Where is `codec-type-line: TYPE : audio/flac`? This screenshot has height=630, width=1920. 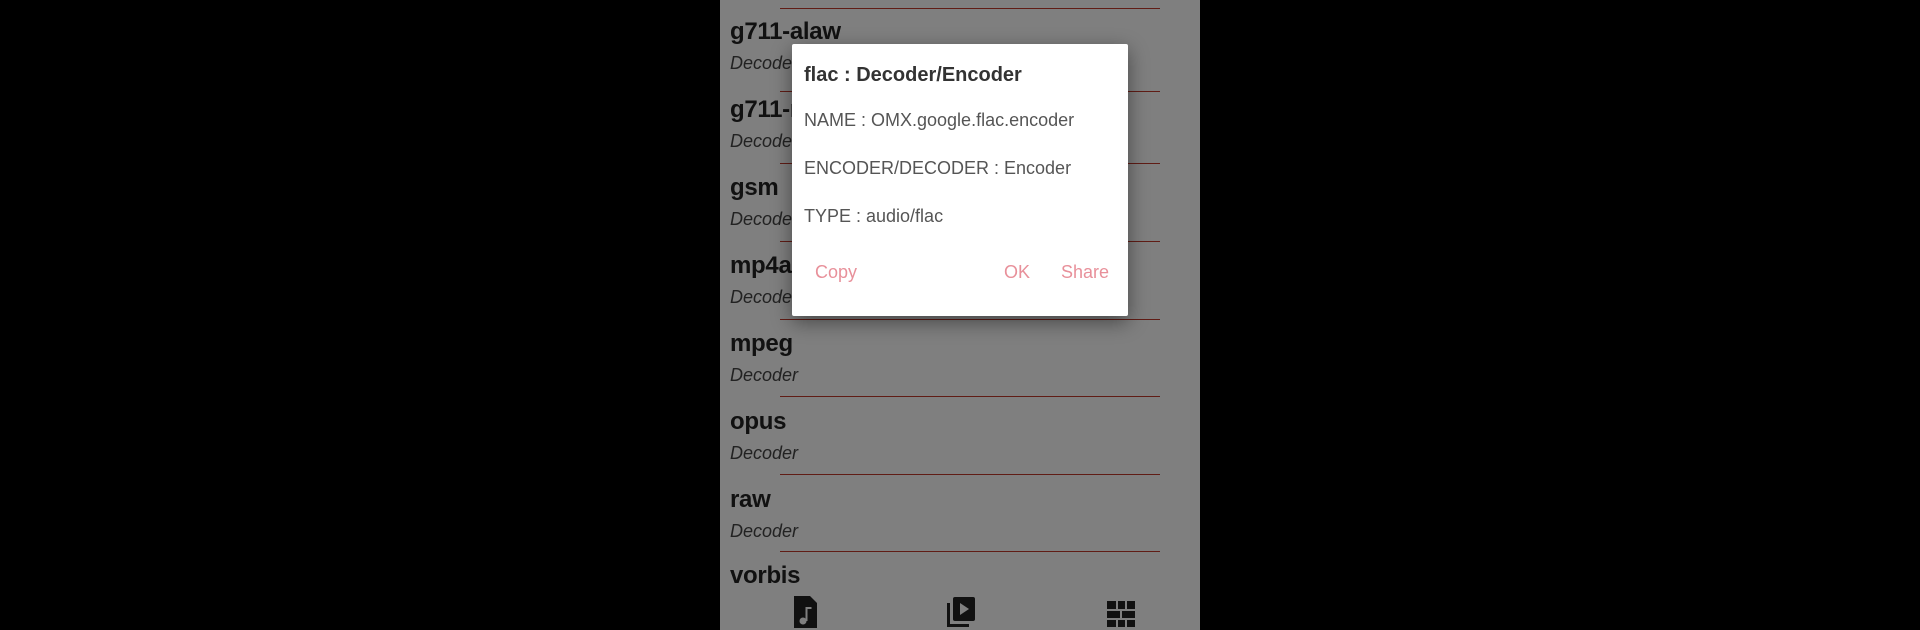
codec-type-line: TYPE : audio/flac is located at coordinates (874, 216).